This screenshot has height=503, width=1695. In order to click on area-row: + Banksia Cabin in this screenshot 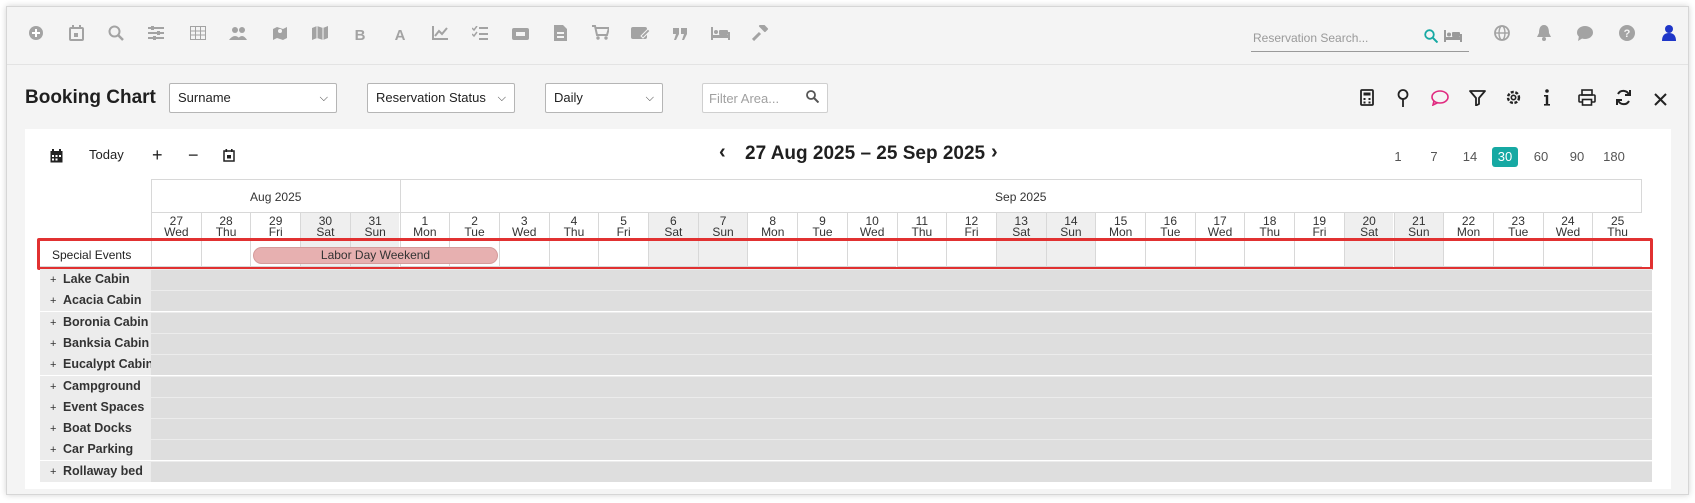, I will do `click(846, 343)`.